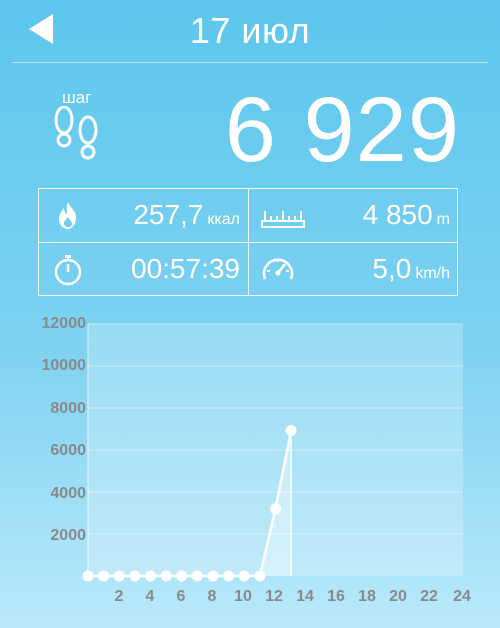 The width and height of the screenshot is (500, 628). Describe the element at coordinates (67, 215) in the screenshot. I see `calories-flame-icon` at that location.